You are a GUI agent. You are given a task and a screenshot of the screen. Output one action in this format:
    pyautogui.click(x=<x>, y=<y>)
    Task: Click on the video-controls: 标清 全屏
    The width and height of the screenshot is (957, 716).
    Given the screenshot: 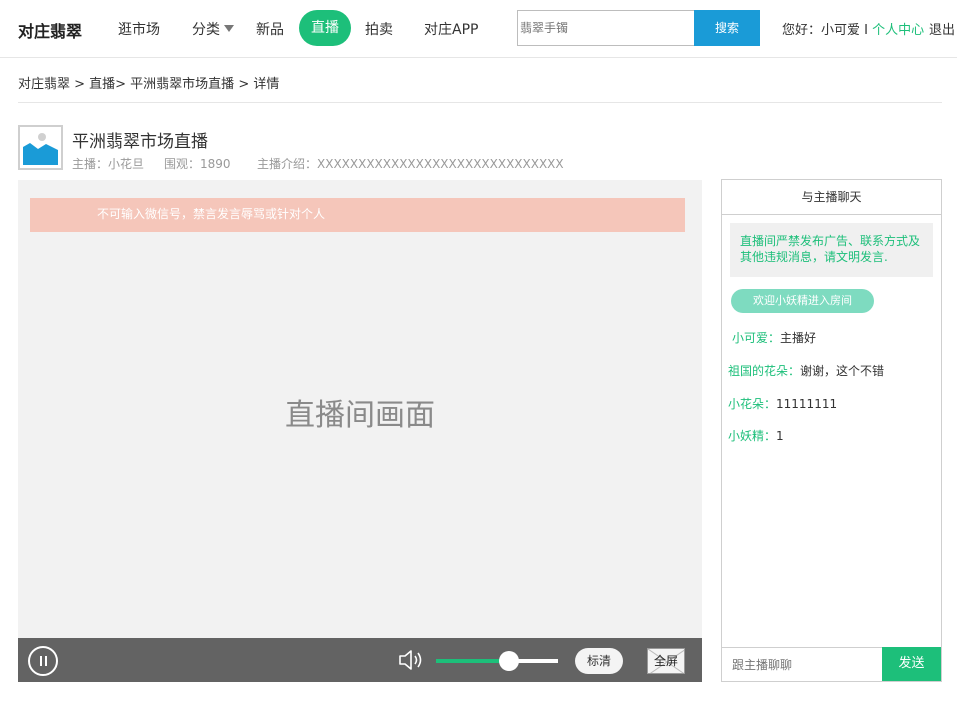 What is the action you would take?
    pyautogui.click(x=360, y=660)
    